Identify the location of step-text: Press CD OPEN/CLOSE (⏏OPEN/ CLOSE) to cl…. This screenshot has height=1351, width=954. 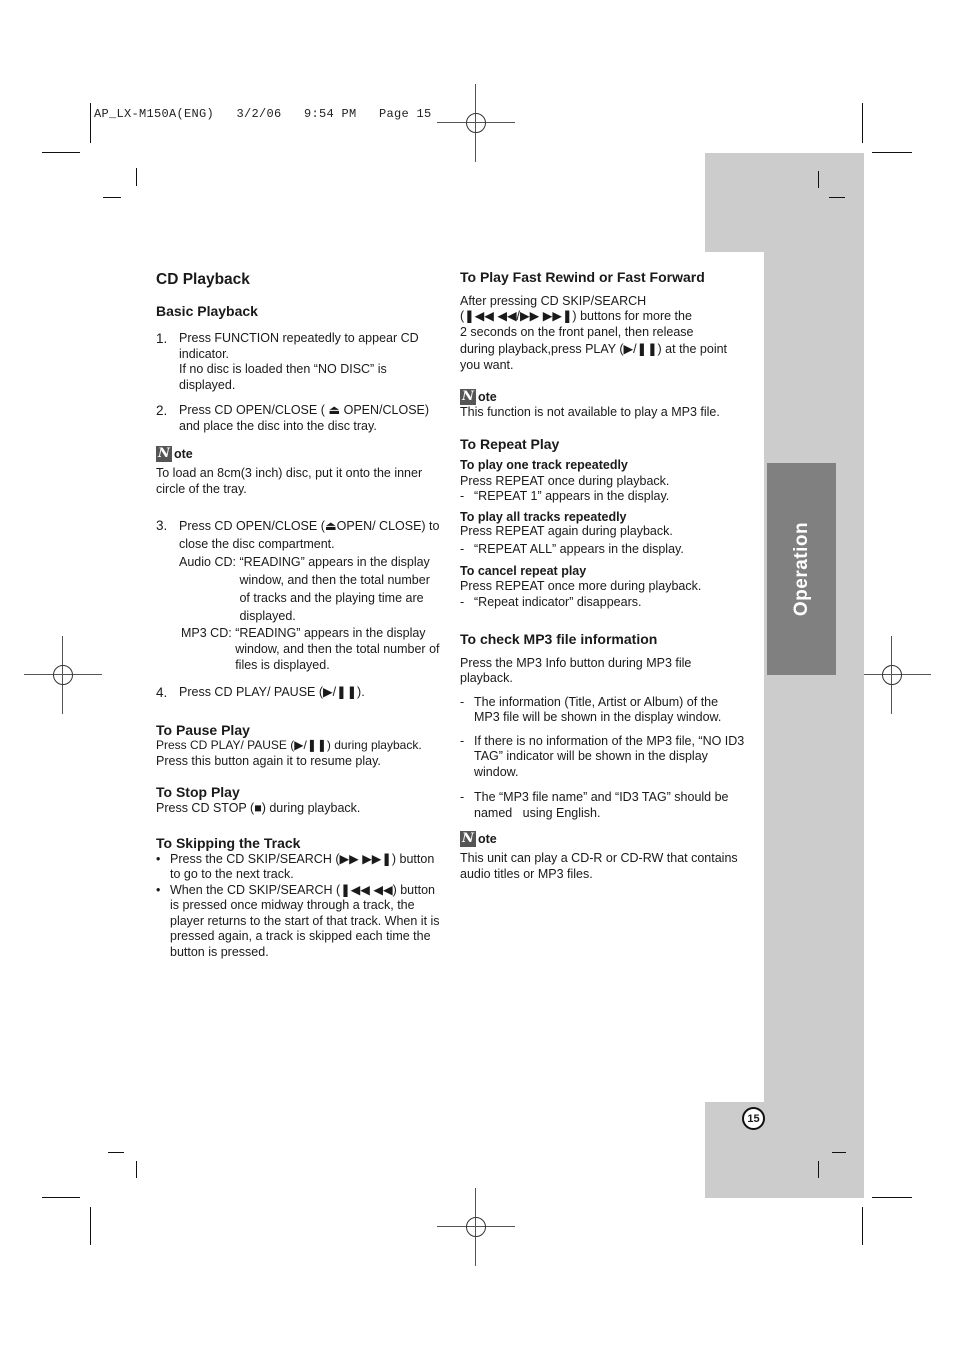
(309, 535).